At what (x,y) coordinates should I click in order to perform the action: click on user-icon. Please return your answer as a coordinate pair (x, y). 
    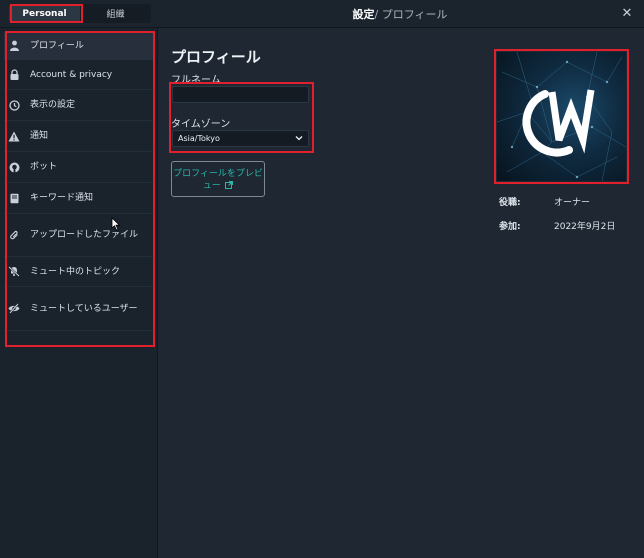
    Looking at the image, I should click on (14, 46).